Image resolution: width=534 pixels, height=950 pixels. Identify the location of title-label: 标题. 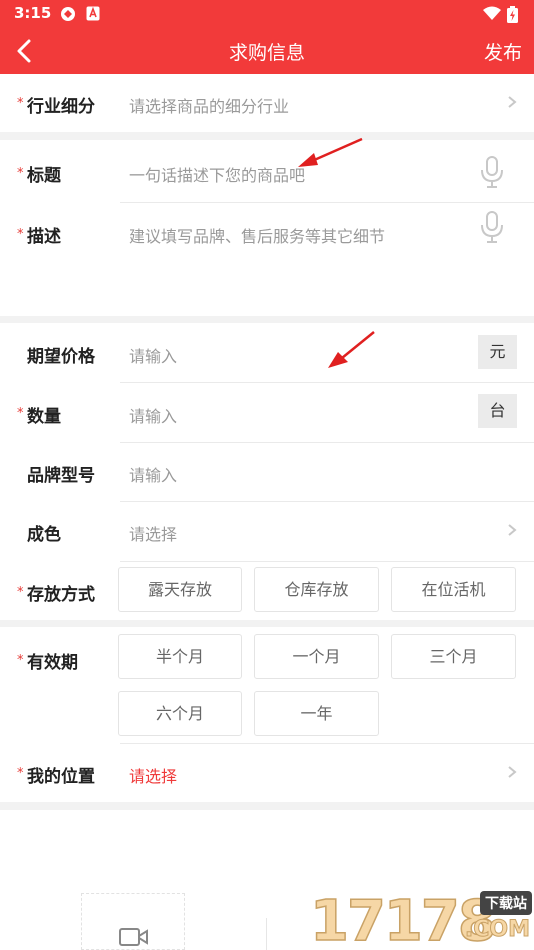
(44, 176).